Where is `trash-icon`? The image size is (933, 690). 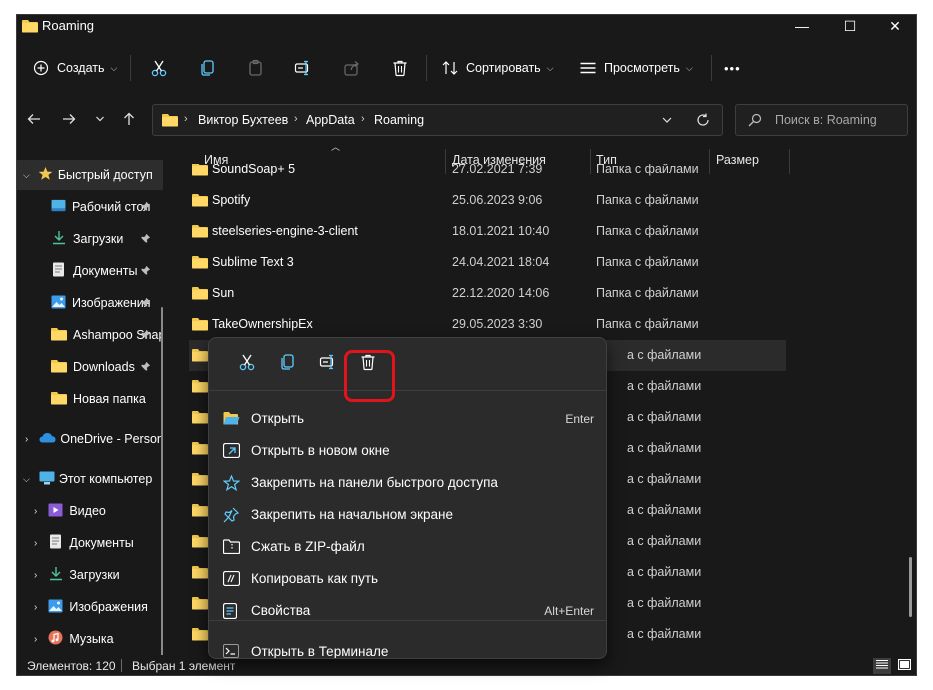
trash-icon is located at coordinates (400, 68).